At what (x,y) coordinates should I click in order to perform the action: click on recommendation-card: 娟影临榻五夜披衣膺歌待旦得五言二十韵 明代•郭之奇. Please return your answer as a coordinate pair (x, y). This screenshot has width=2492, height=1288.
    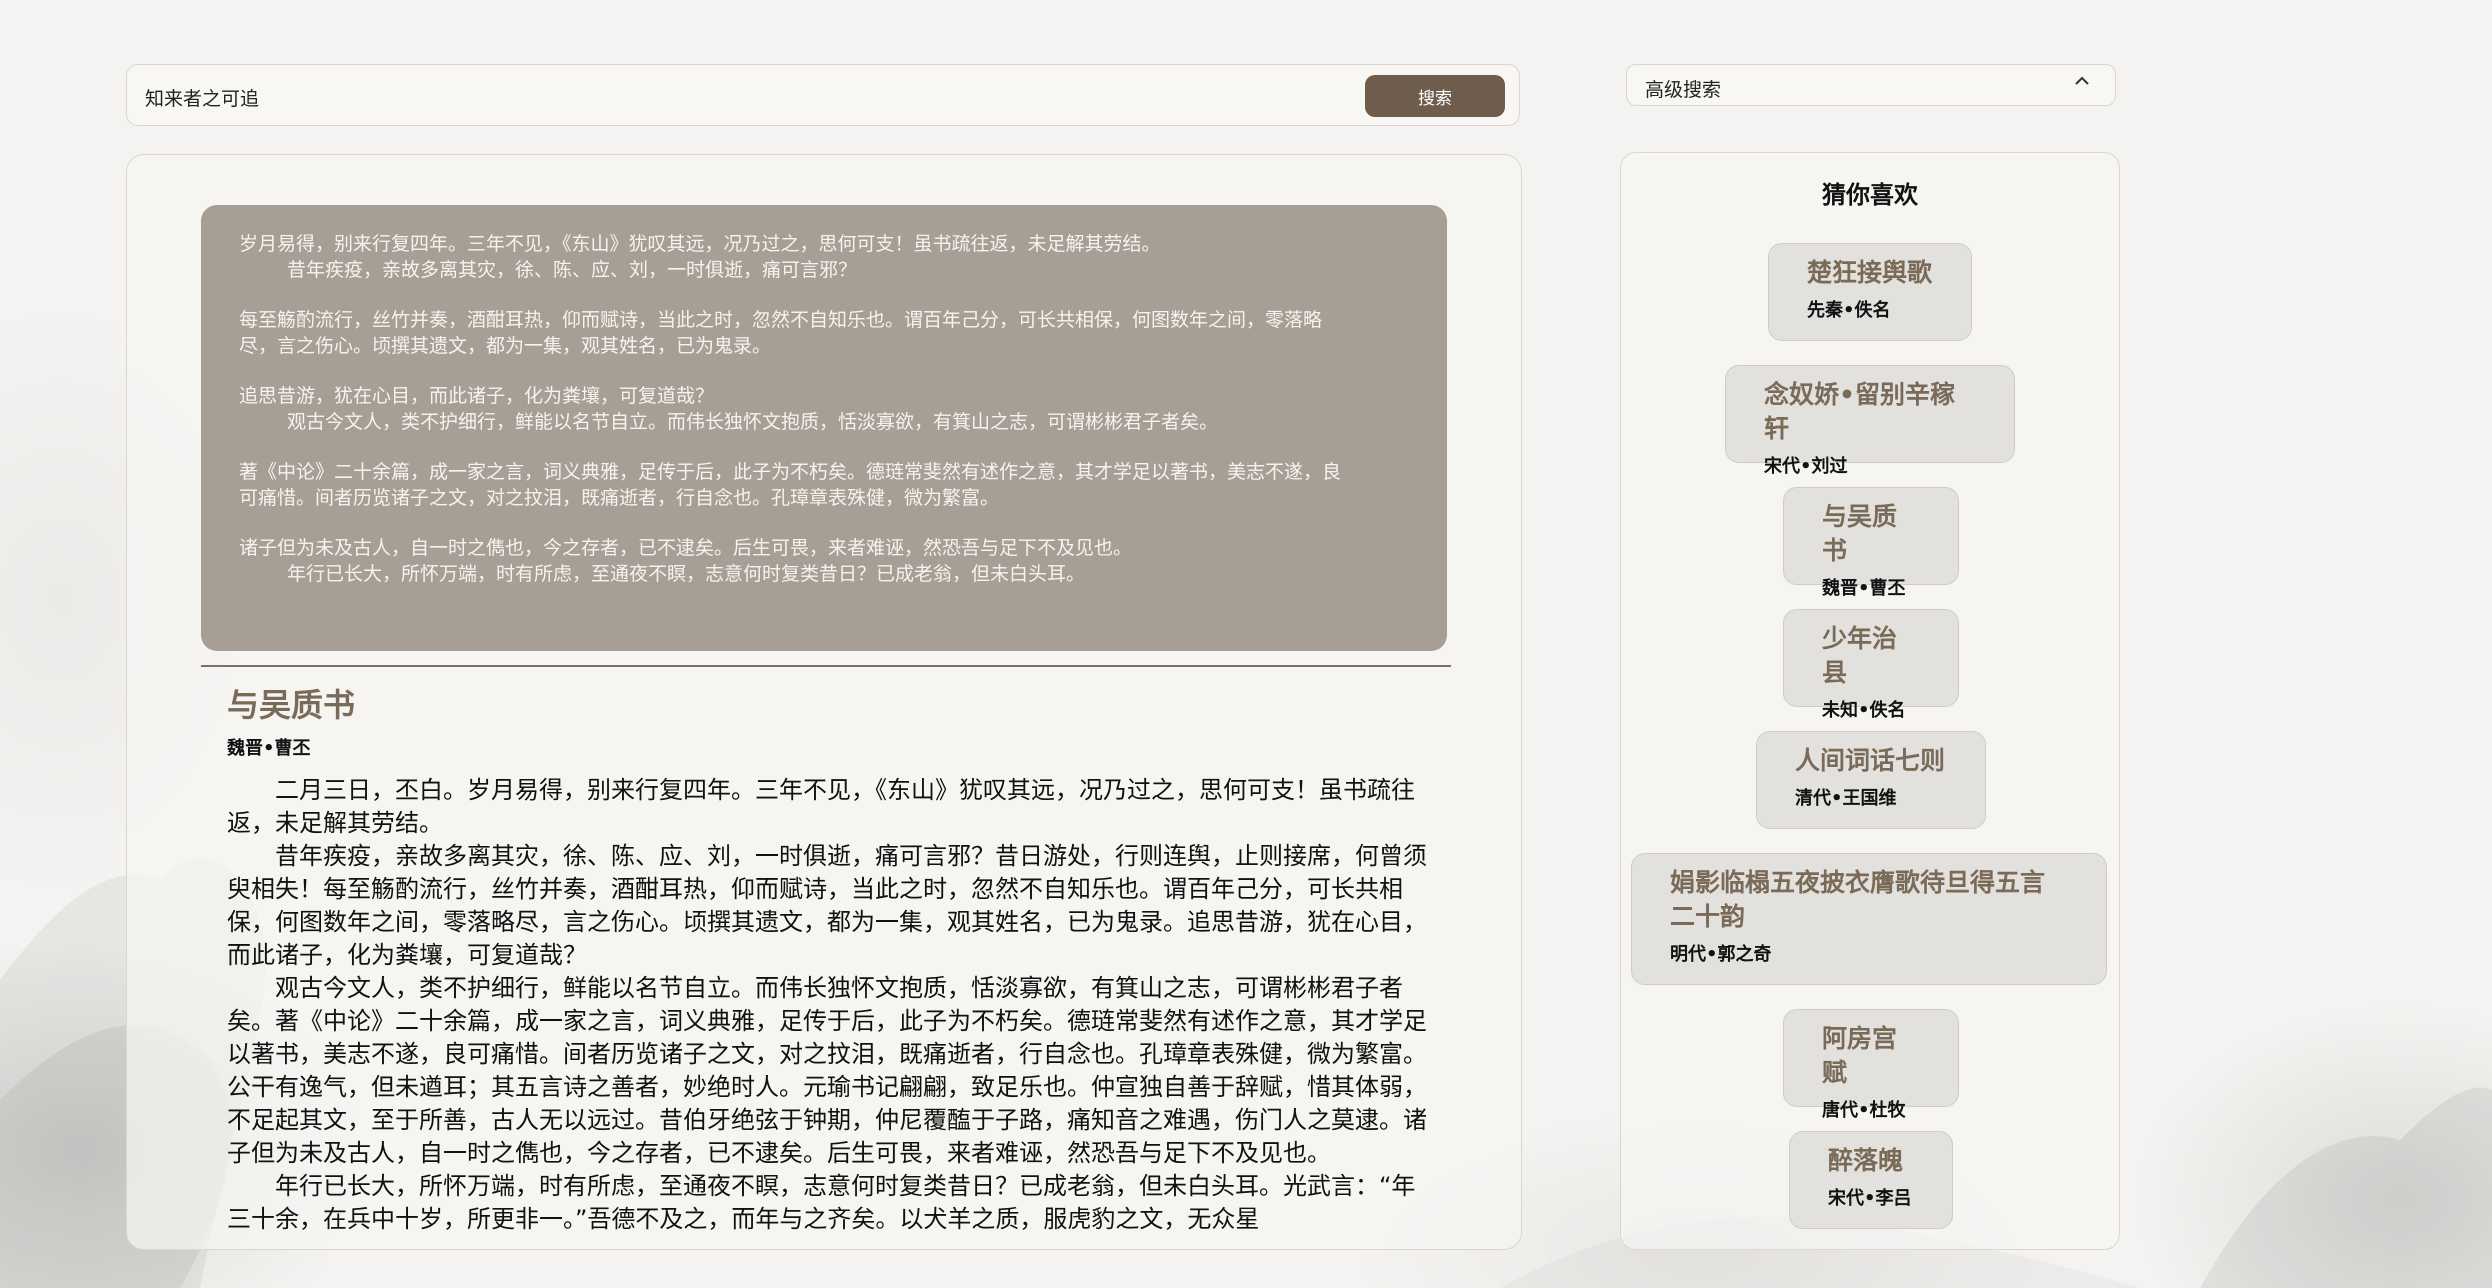
    Looking at the image, I should click on (1869, 919).